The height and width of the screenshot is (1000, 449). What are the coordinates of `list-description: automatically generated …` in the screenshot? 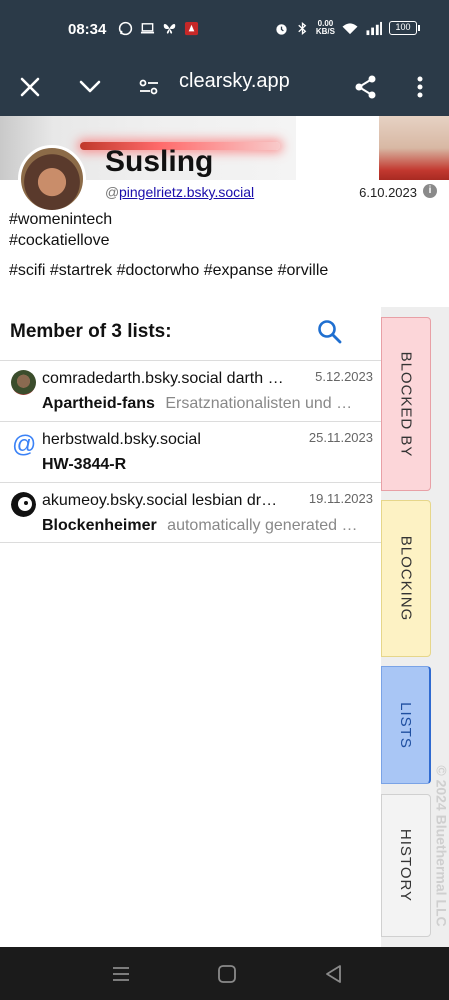 It's located at (262, 525).